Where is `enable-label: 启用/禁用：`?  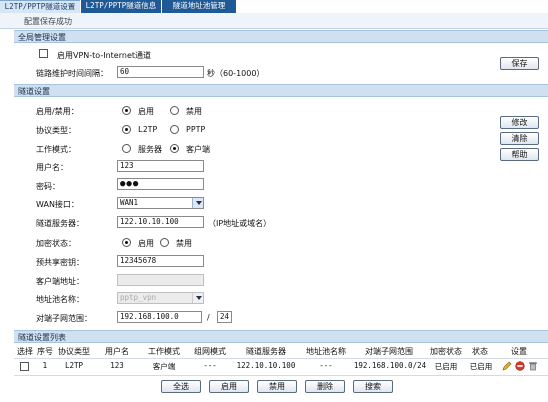
enable-label: 启用/禁用： is located at coordinates (57, 111).